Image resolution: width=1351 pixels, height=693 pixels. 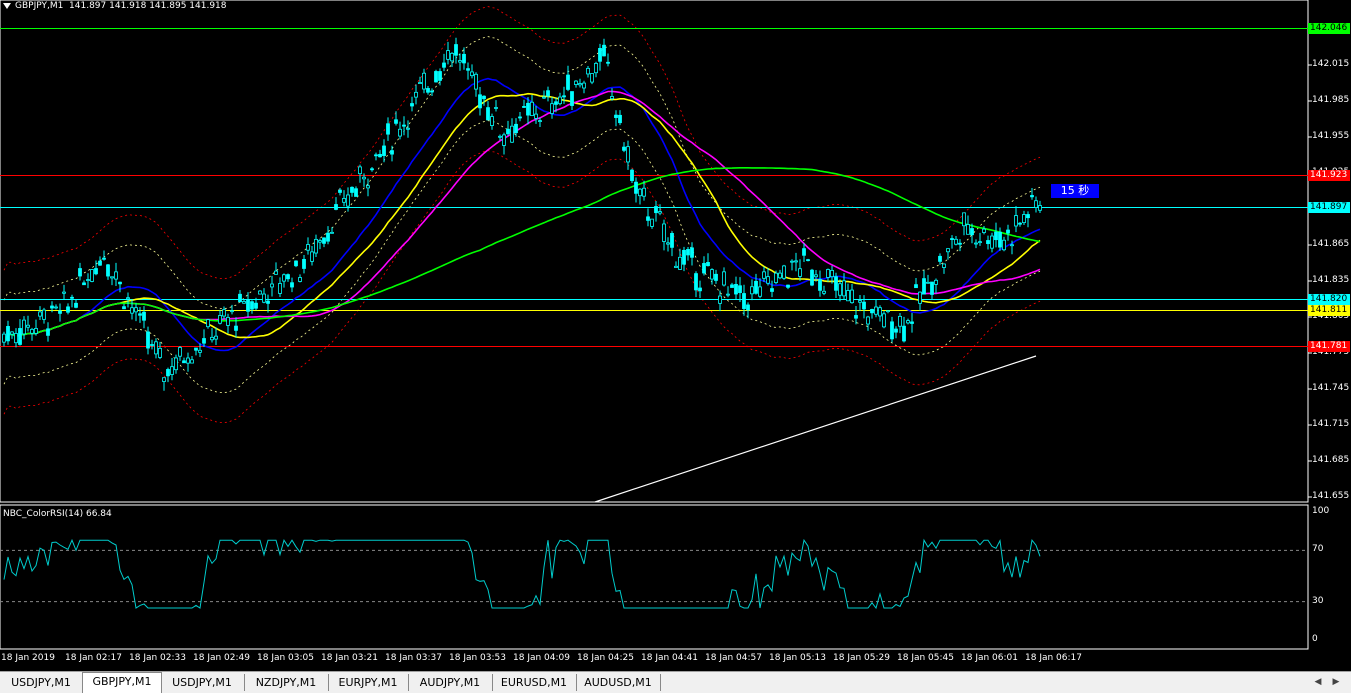 I want to click on price-tick-label: 141.985, so click(x=1331, y=100).